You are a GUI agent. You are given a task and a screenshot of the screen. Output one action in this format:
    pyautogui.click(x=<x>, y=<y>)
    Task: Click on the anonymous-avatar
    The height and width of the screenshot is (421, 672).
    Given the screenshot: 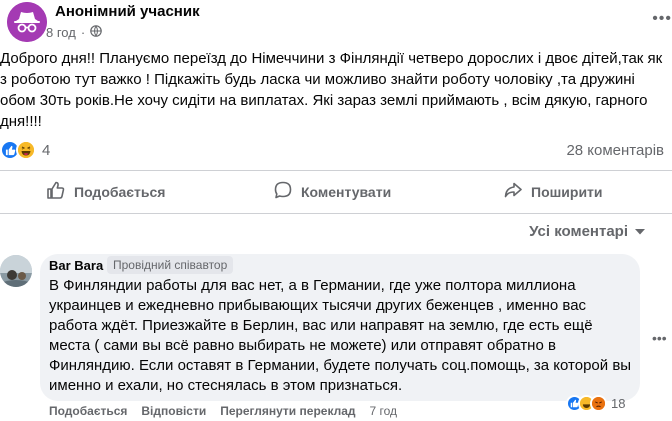 What is the action you would take?
    pyautogui.click(x=27, y=22)
    